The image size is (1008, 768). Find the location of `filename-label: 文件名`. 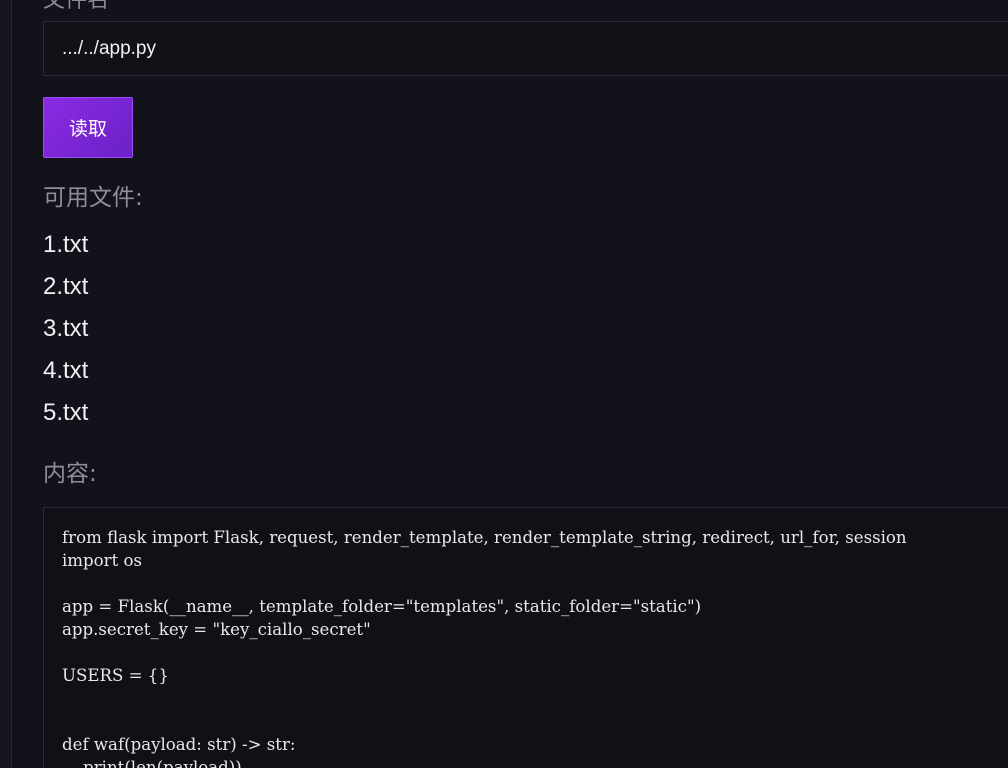

filename-label: 文件名 is located at coordinates (76, 6).